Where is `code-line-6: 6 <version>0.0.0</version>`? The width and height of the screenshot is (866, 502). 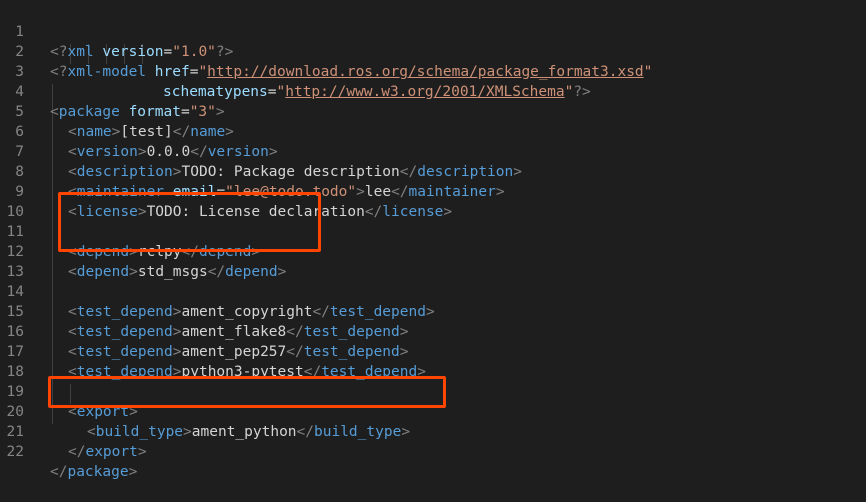 code-line-6: 6 <version>0.0.0</version> is located at coordinates (433, 131).